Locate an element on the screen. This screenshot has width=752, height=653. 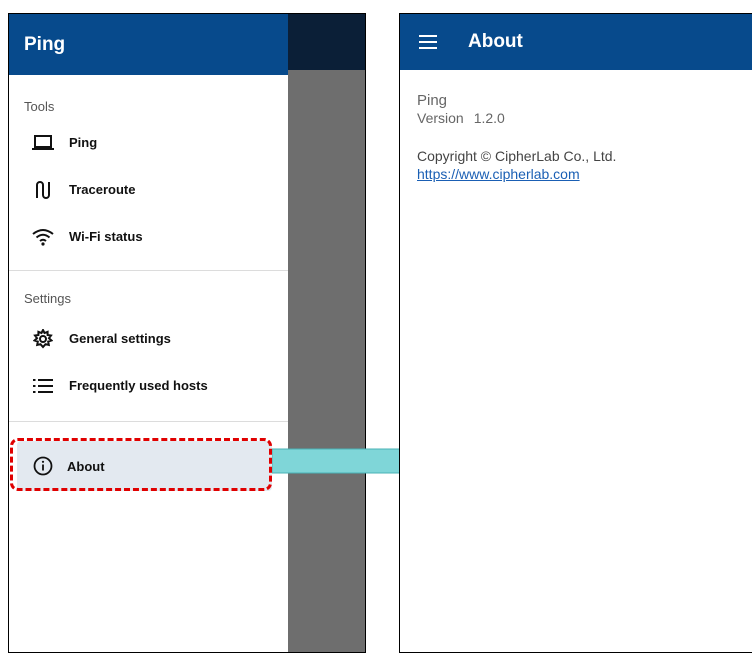
nav-item-traceroute: Traceroute is located at coordinates (148, 189).